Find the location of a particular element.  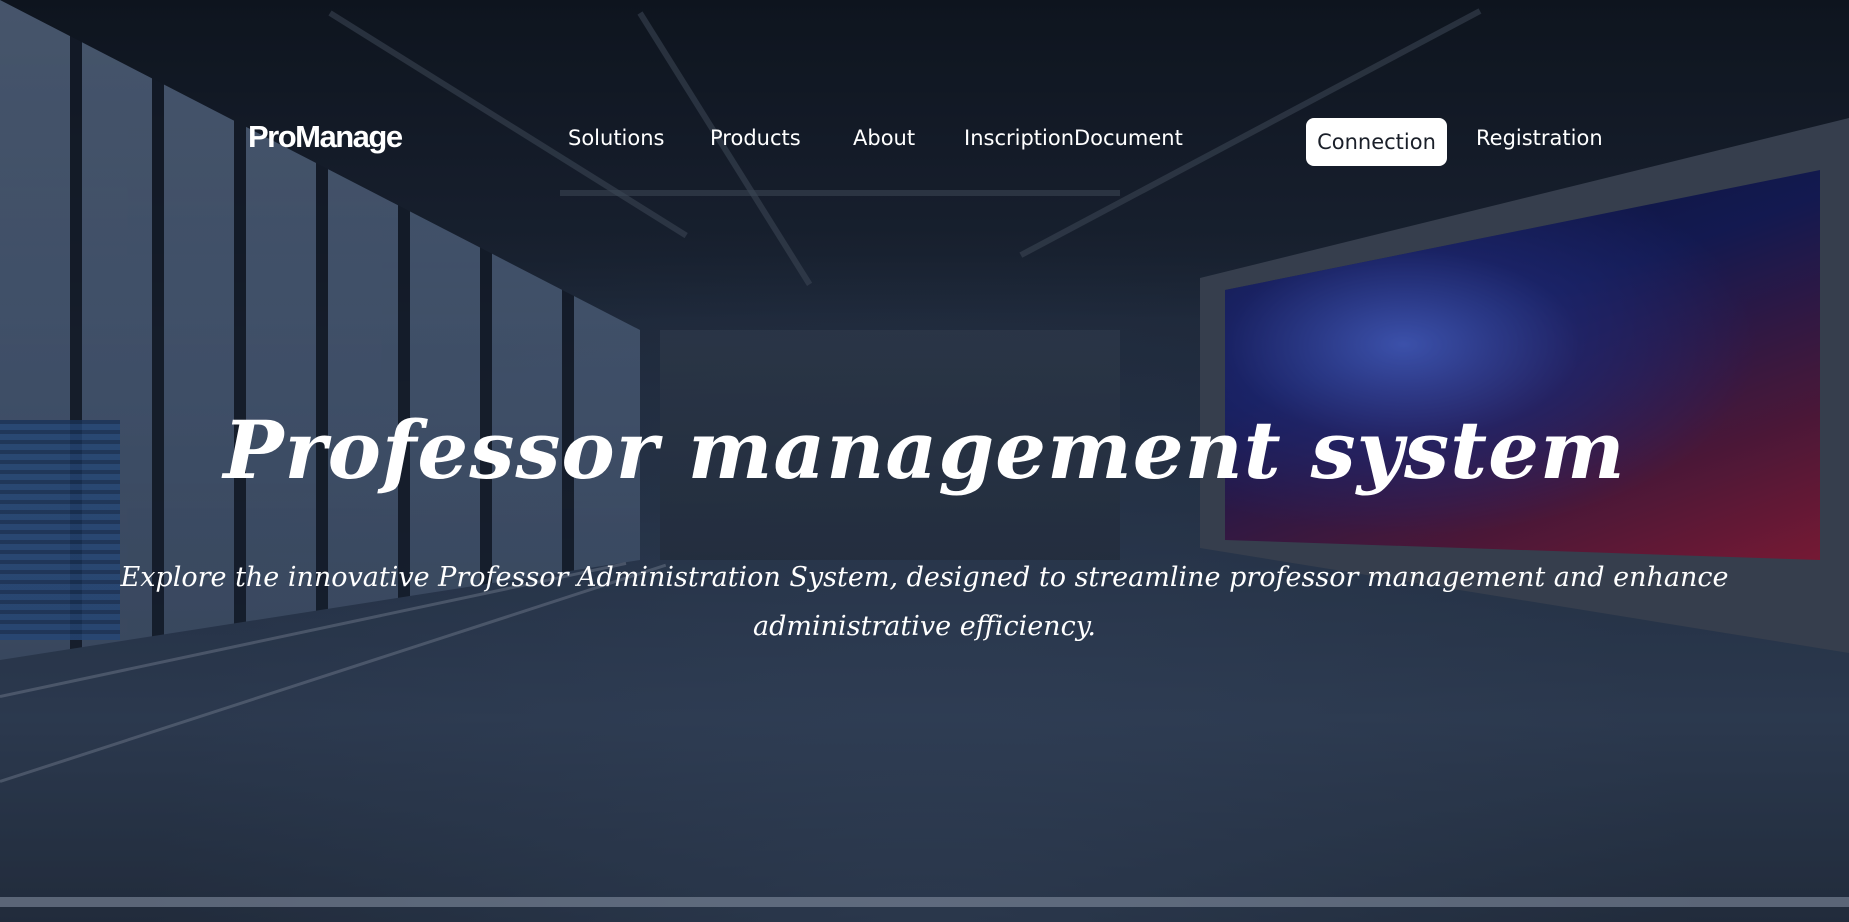

nav-link-about: About is located at coordinates (884, 138).